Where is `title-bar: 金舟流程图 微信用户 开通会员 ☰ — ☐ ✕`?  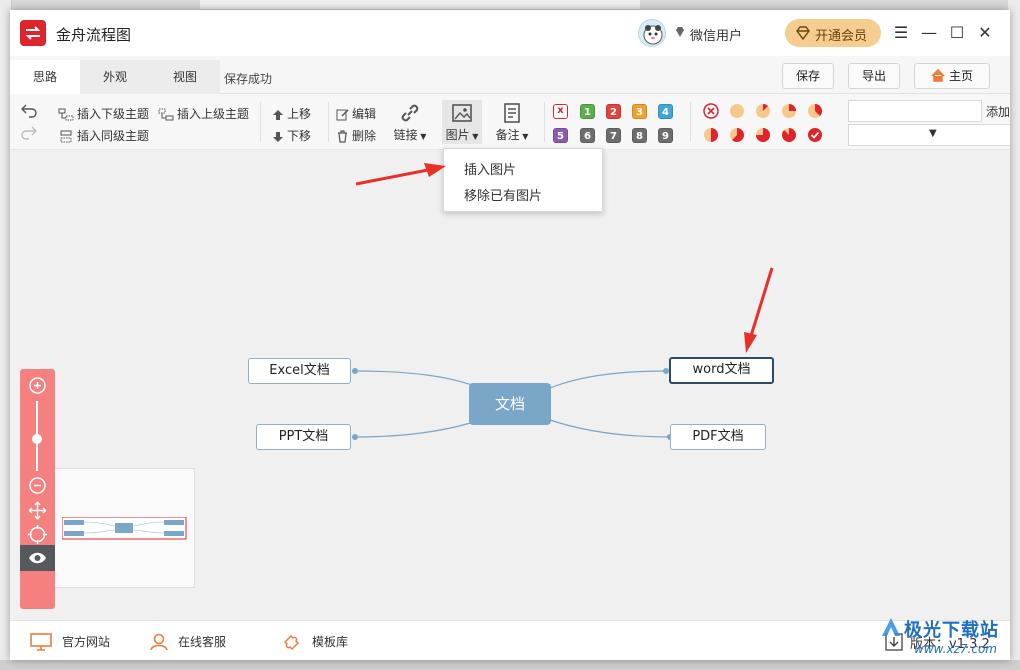
title-bar: 金舟流程图 微信用户 开通会员 ☰ — ☐ ✕ is located at coordinates (510, 33).